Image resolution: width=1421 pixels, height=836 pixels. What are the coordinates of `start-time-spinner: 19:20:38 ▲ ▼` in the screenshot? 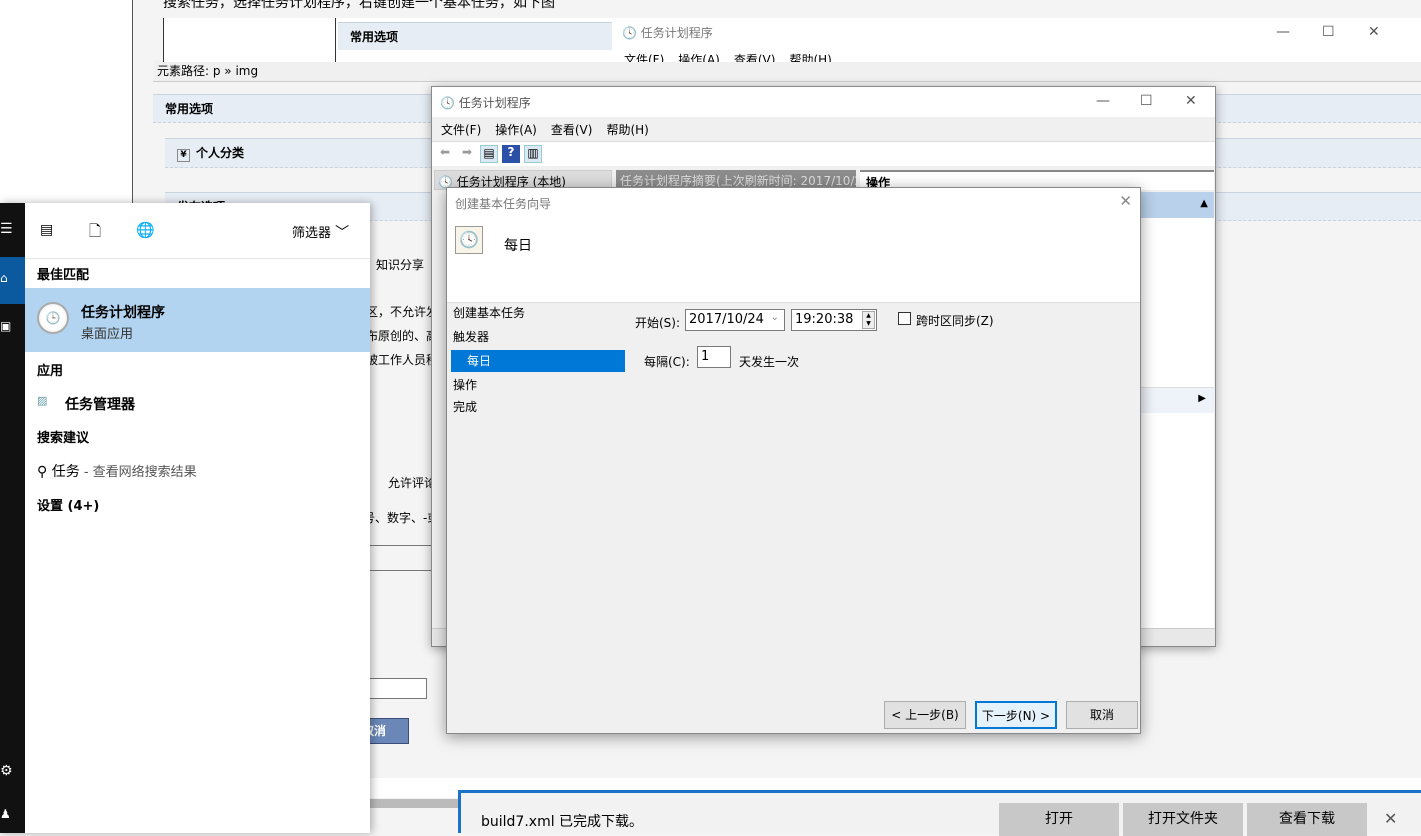 It's located at (834, 320).